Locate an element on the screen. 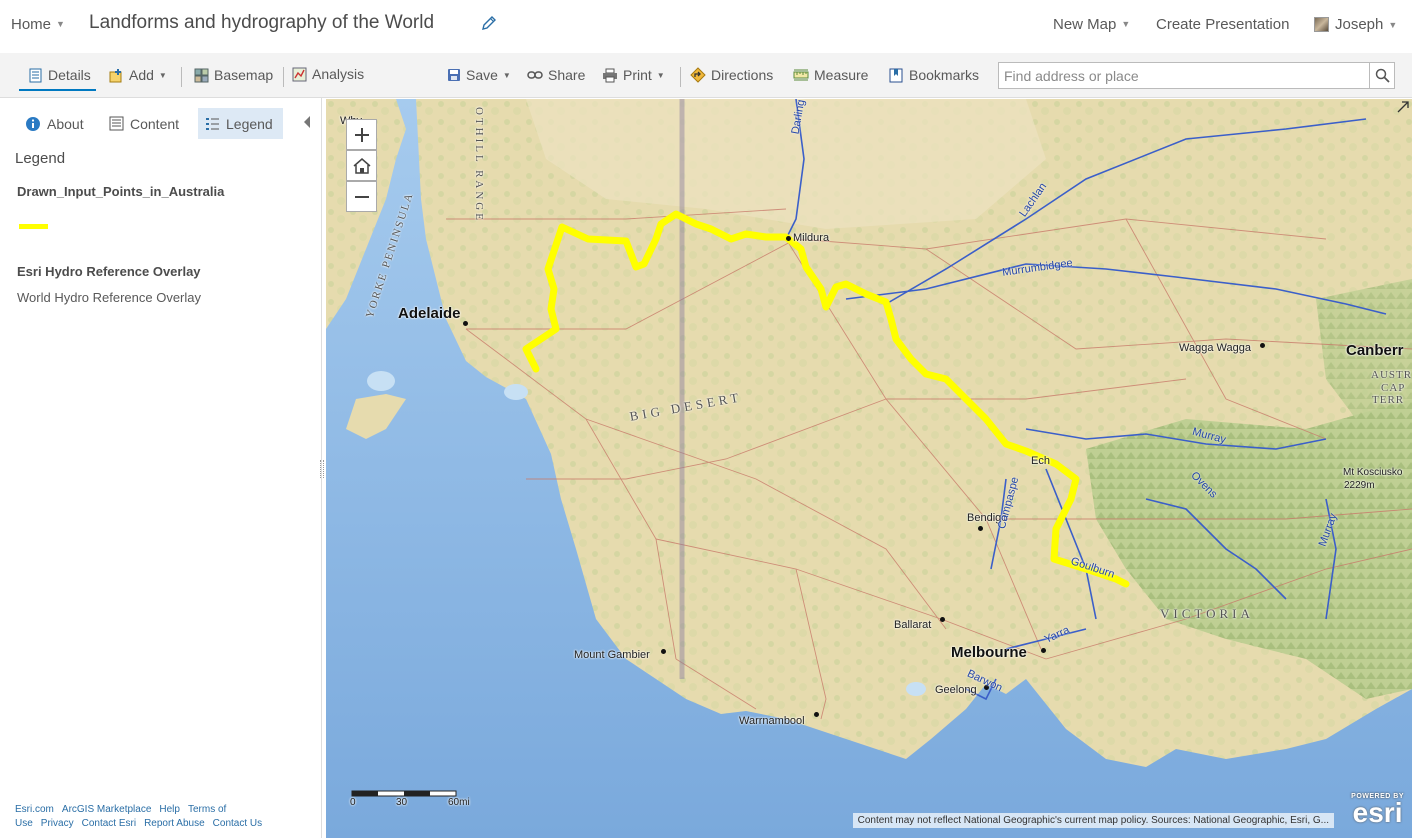 This screenshot has width=1412, height=838. save-button: Save ▼ is located at coordinates (479, 75).